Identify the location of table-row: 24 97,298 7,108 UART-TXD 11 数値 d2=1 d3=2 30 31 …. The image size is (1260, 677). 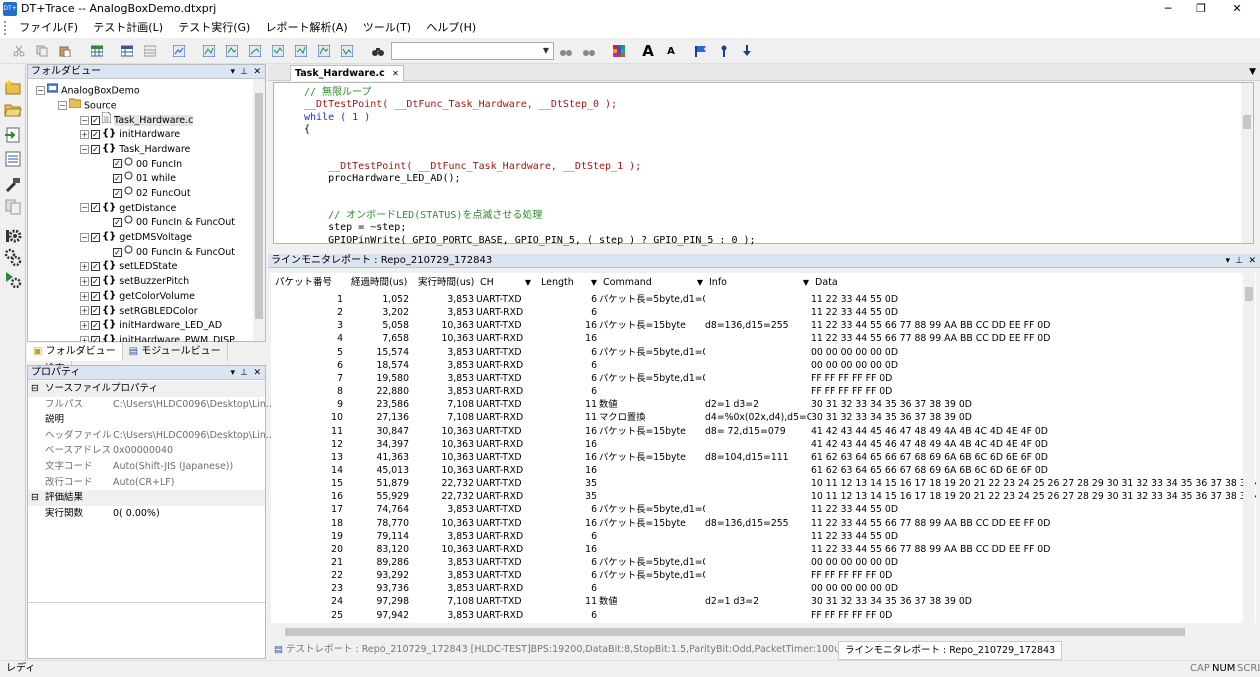
(763, 601).